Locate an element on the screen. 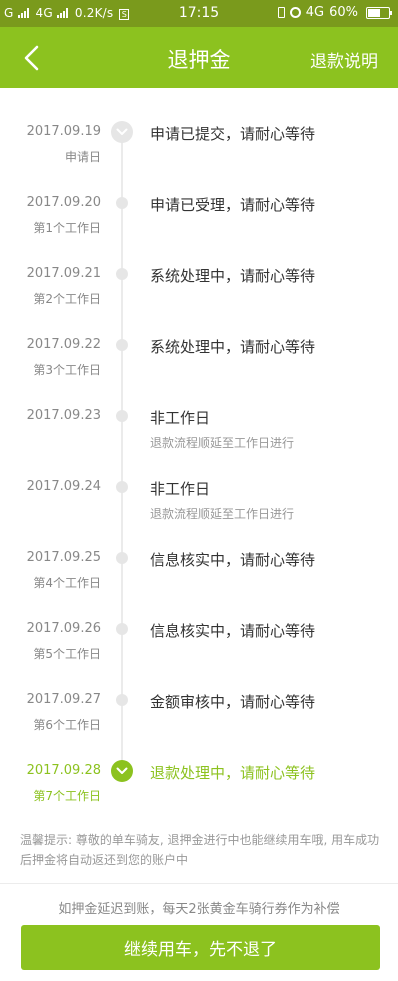 The width and height of the screenshot is (398, 981). battery-percent: 60% is located at coordinates (343, 12).